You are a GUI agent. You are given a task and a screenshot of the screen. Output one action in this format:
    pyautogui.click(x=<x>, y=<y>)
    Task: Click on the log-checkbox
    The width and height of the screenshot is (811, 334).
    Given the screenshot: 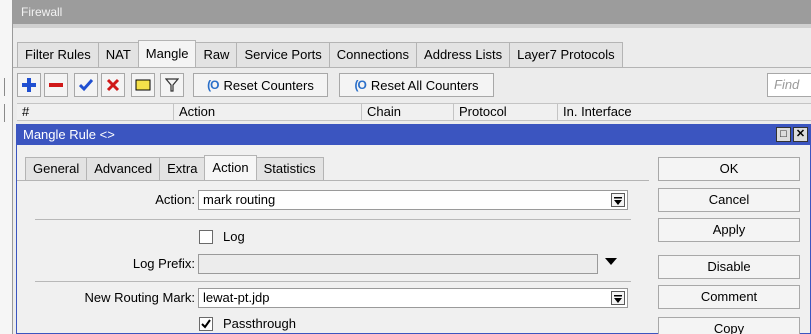 What is the action you would take?
    pyautogui.click(x=206, y=237)
    